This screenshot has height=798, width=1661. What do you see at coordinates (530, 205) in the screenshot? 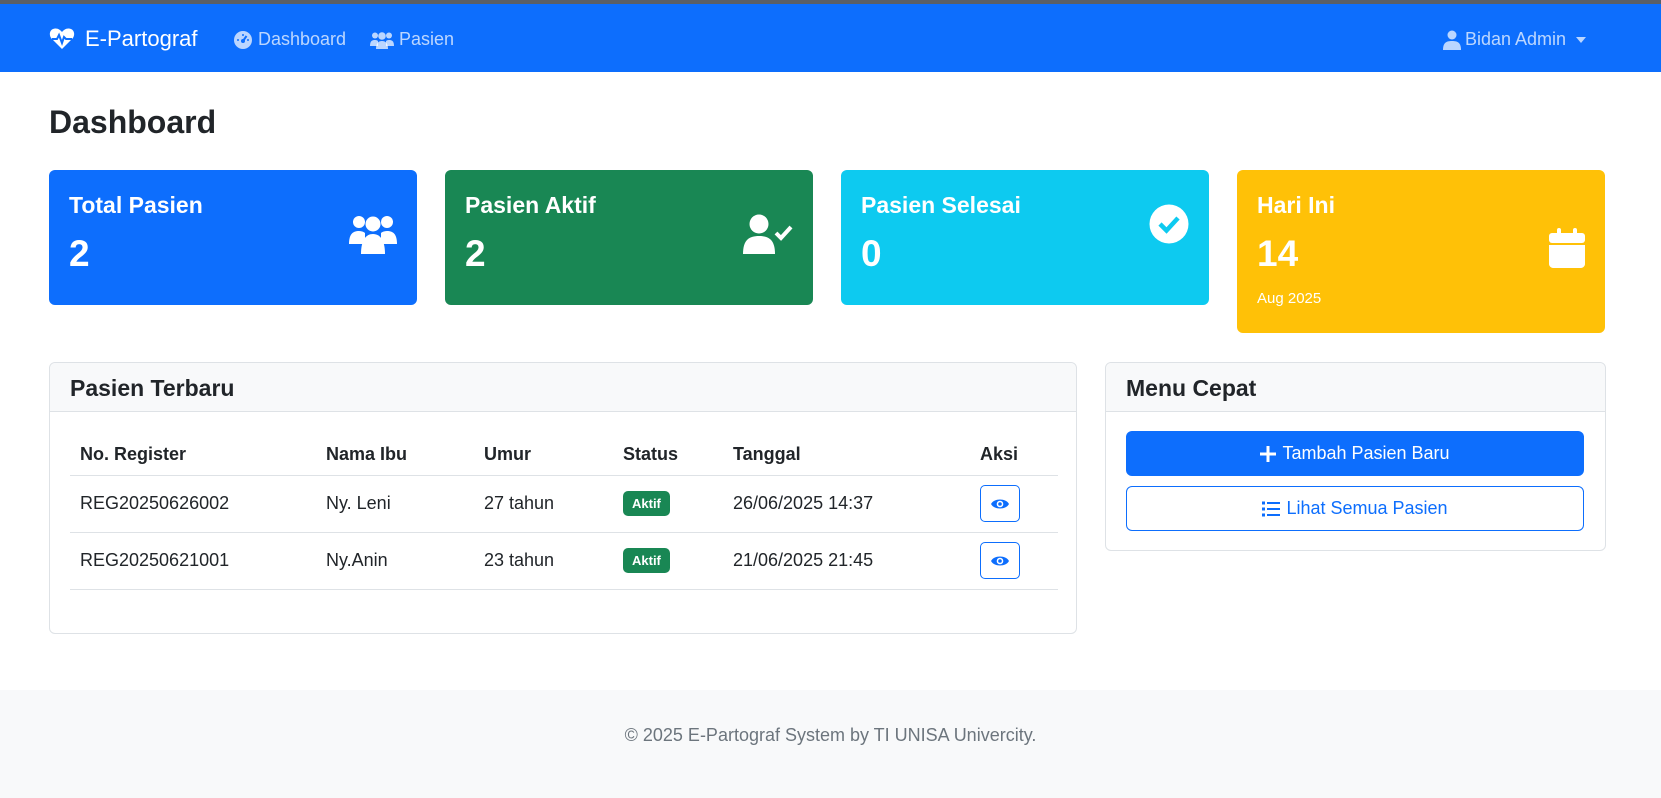
I see `stat-label: Pasien Aktif` at bounding box center [530, 205].